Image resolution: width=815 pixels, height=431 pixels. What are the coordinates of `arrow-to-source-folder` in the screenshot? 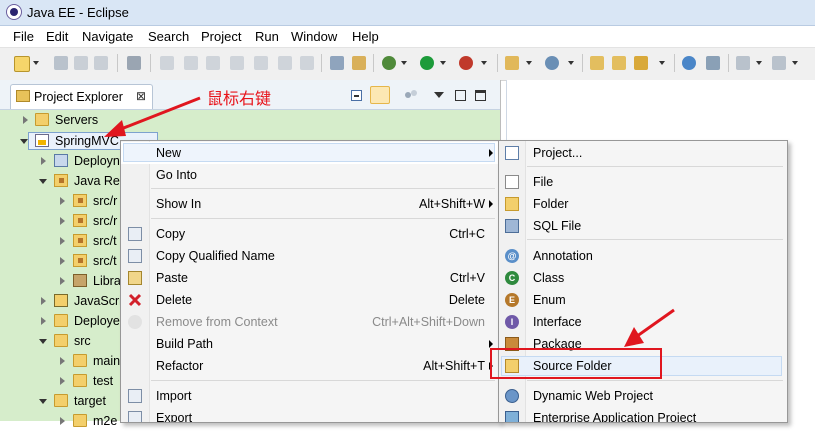 It's located at (649, 327).